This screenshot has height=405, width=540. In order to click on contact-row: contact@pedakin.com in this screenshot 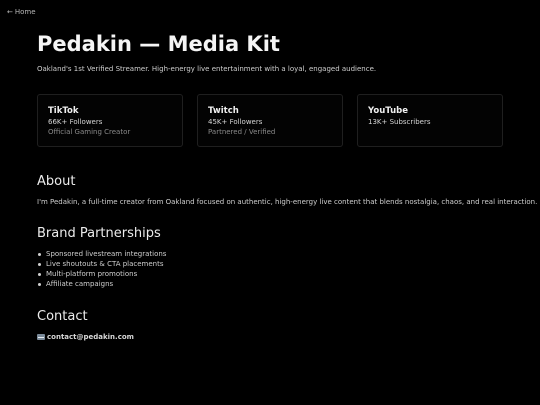, I will do `click(85, 337)`.